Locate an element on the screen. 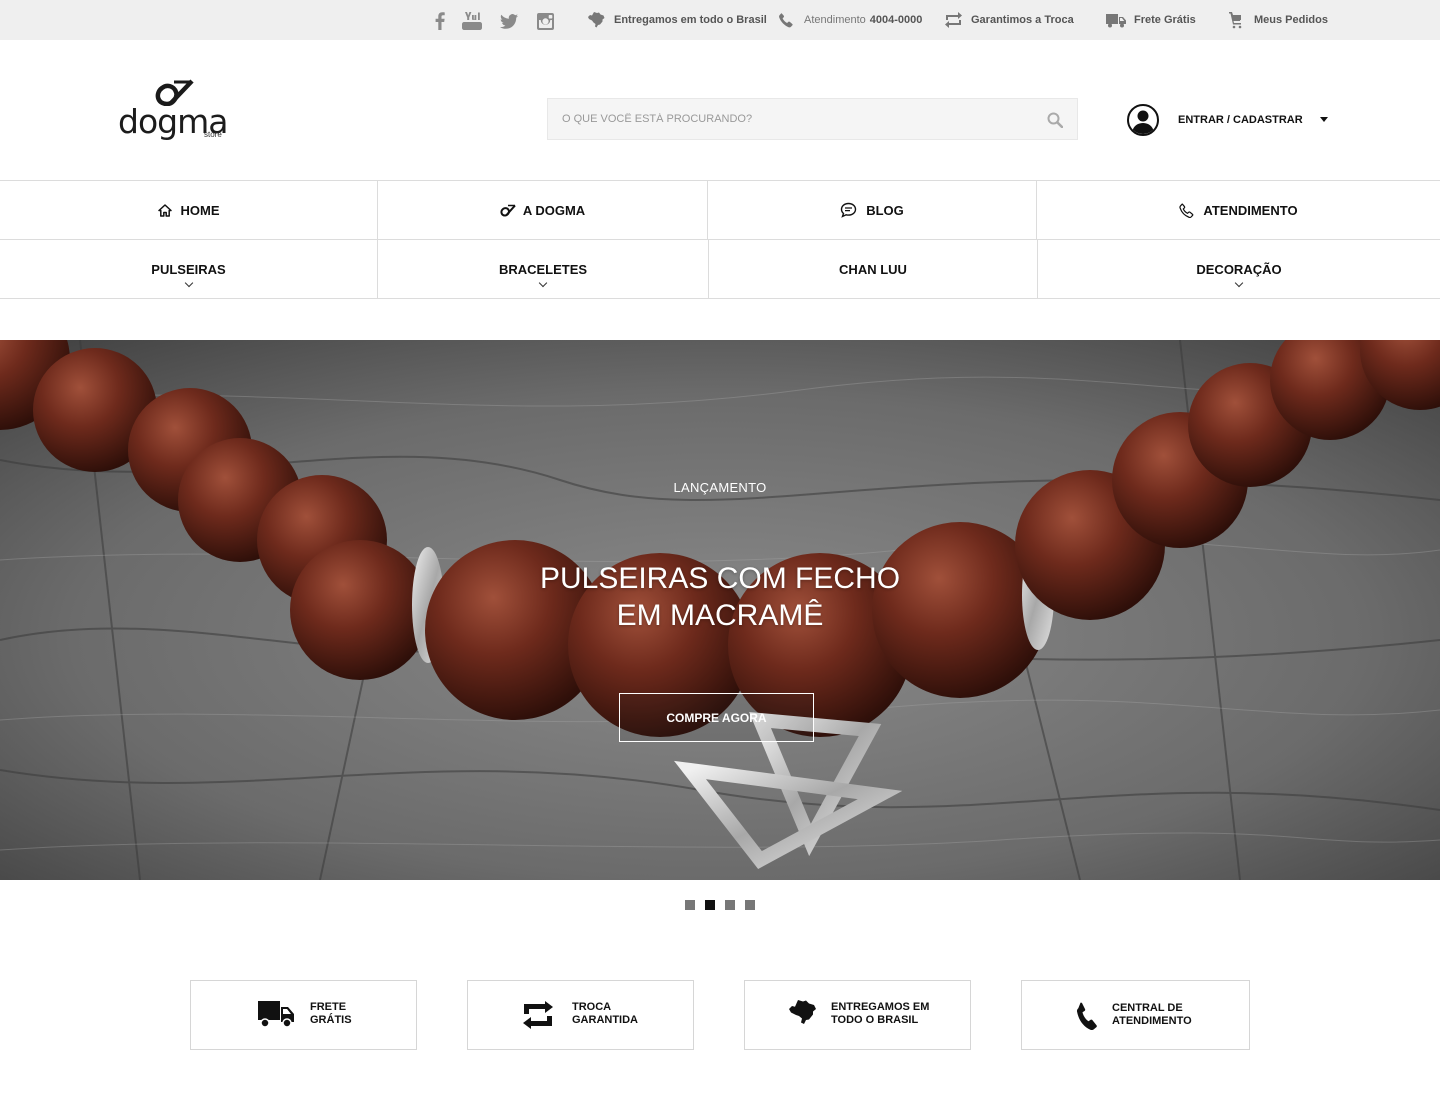  nav-blog: BLOG is located at coordinates (872, 210).